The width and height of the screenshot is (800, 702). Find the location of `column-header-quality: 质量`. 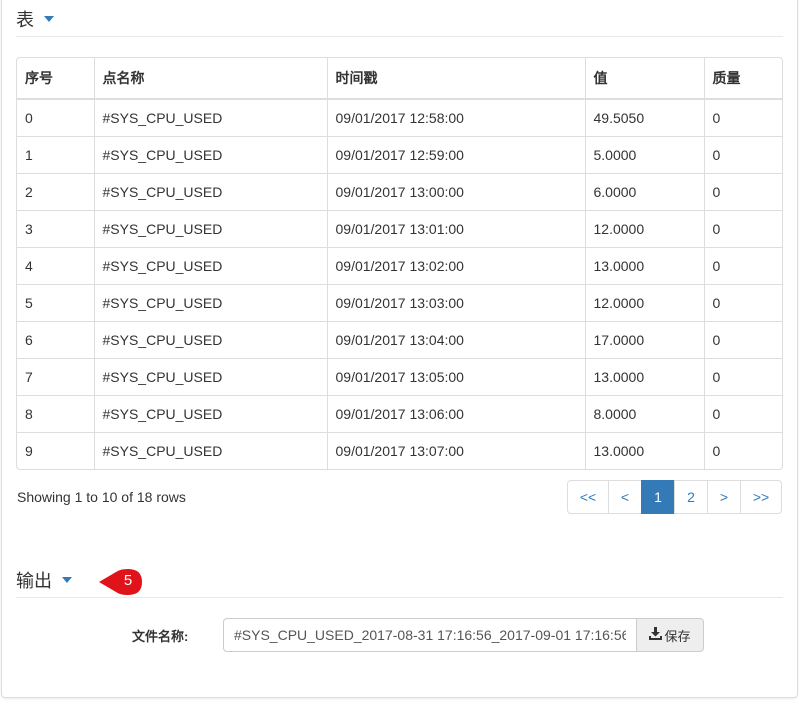

column-header-quality: 质量 is located at coordinates (743, 79).